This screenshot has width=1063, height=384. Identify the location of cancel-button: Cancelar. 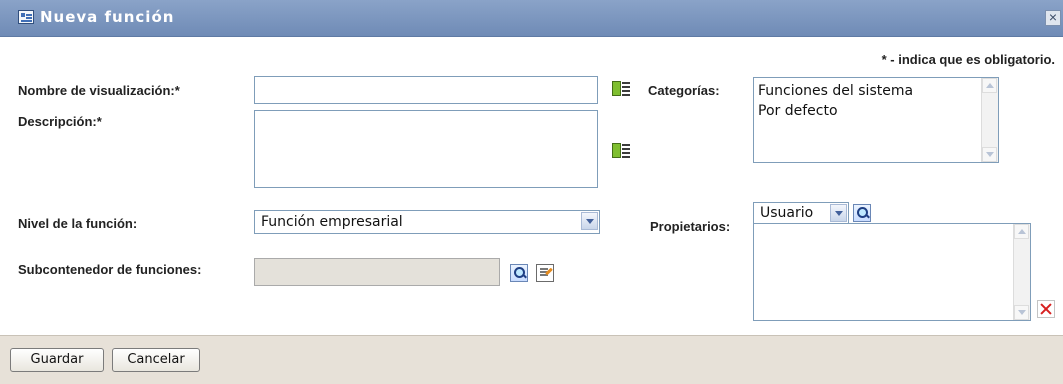
(156, 360).